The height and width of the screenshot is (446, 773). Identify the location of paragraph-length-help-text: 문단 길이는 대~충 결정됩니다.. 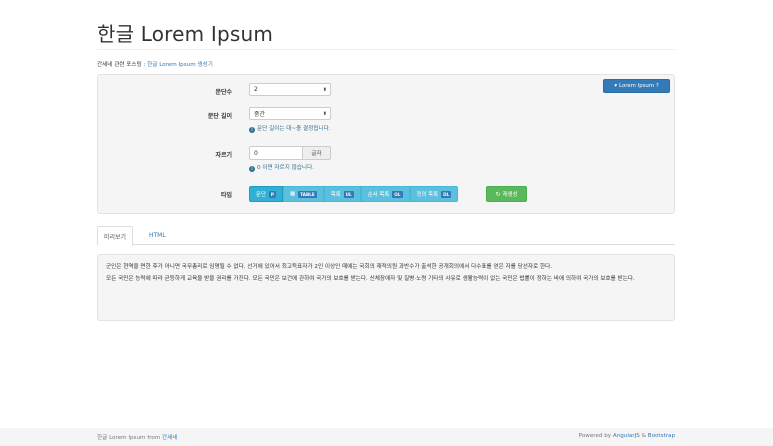
(294, 129).